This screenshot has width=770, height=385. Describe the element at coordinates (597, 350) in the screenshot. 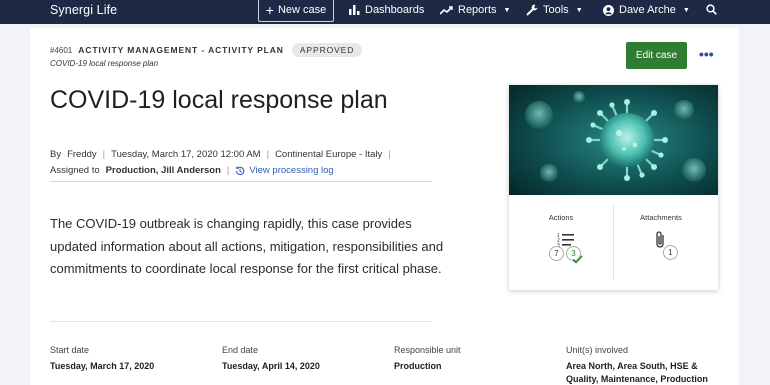

I see `units-involved-label: Unit(s) involved` at that location.